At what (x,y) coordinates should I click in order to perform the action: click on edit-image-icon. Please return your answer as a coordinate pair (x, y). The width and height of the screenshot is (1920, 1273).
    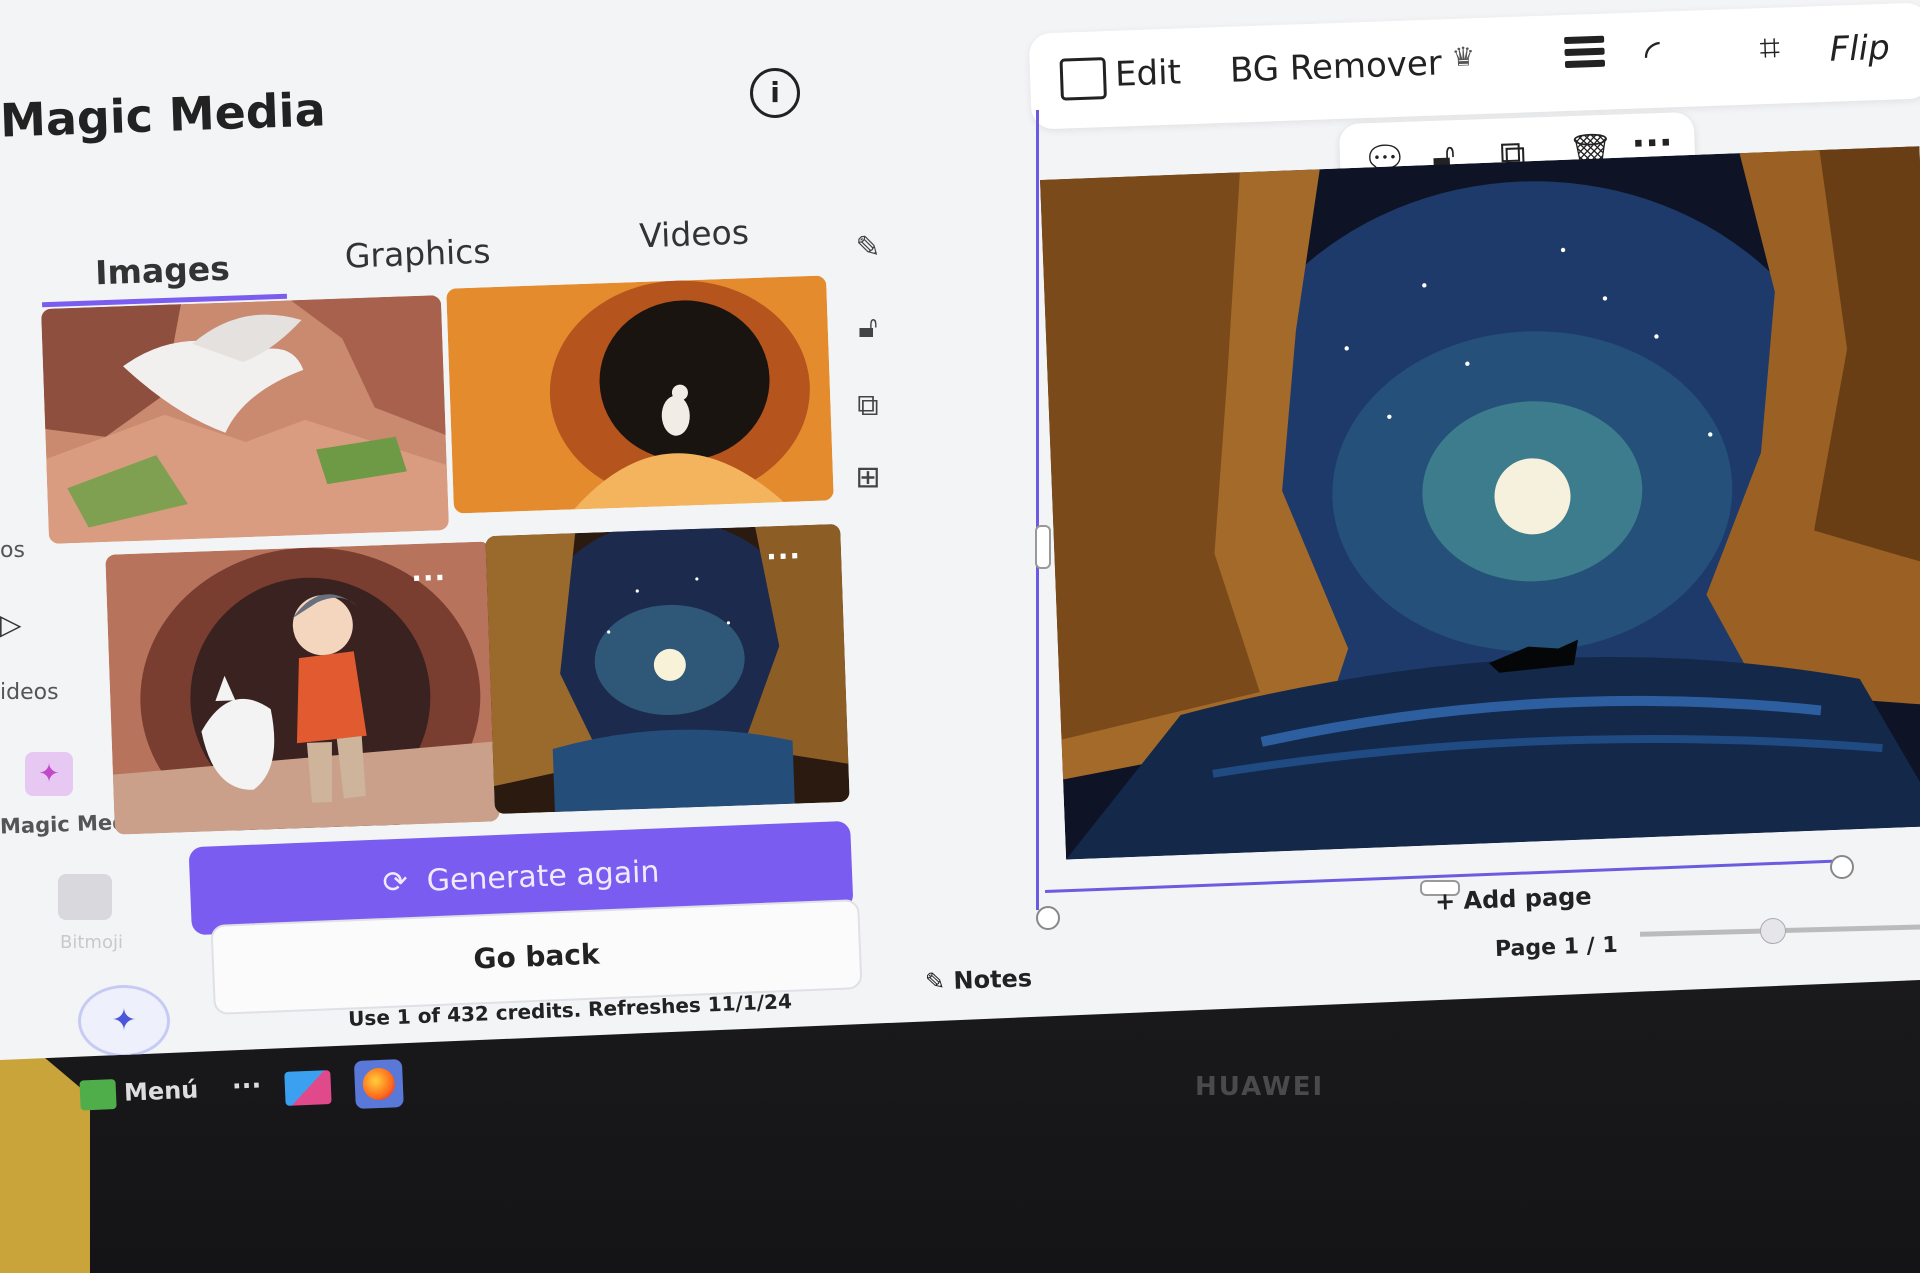
    Looking at the image, I should click on (1083, 79).